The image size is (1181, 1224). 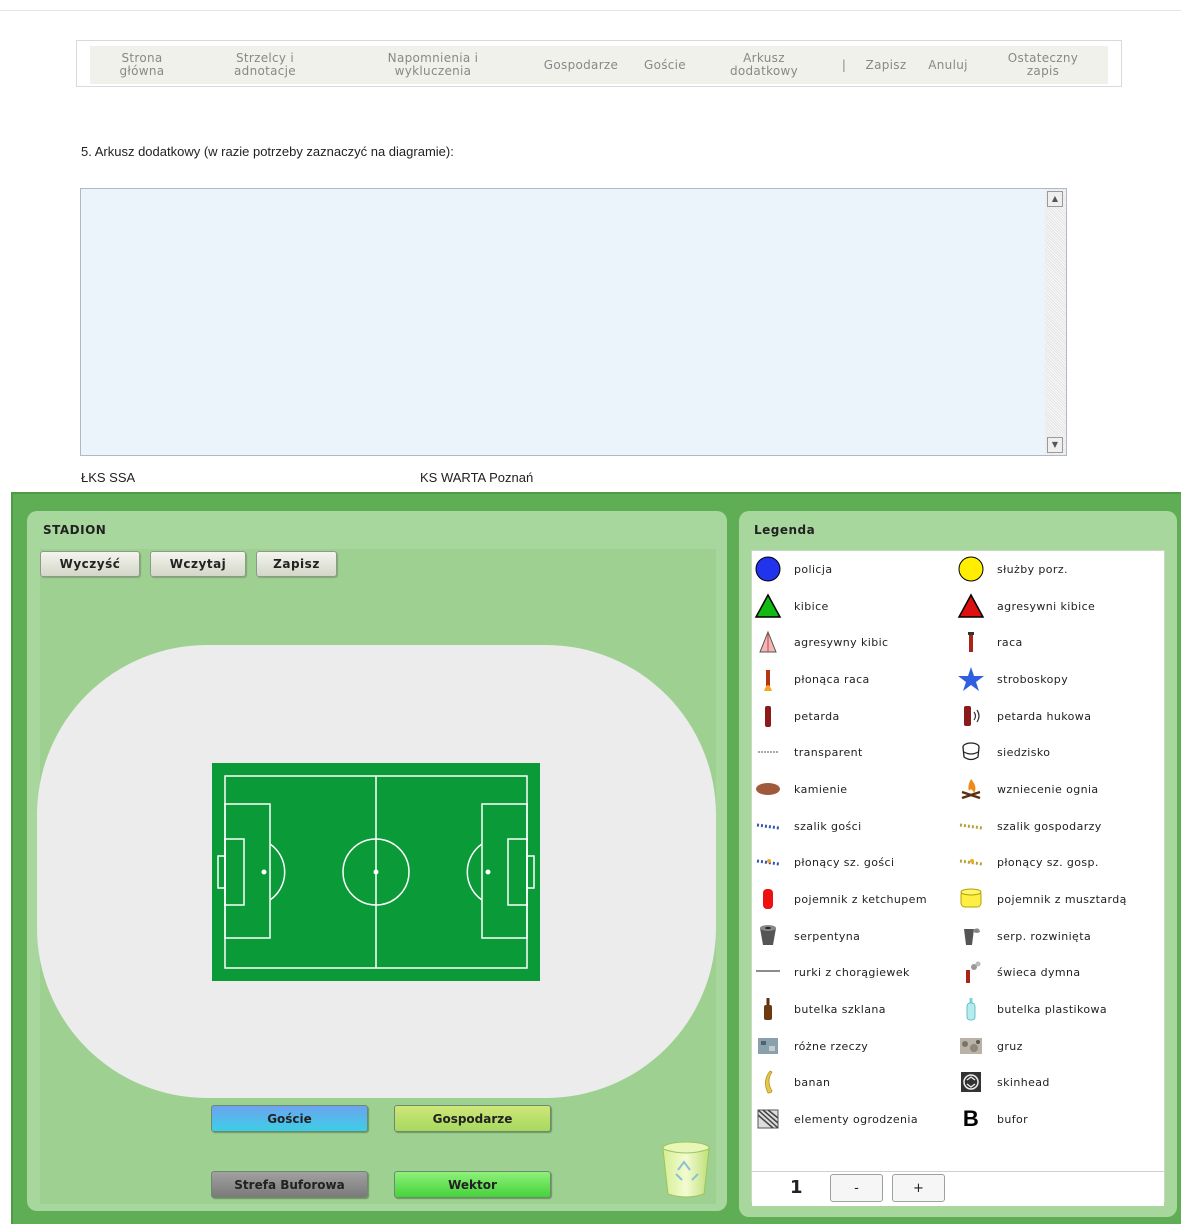 I want to click on save-diagram-button: Zapisz, so click(x=296, y=564).